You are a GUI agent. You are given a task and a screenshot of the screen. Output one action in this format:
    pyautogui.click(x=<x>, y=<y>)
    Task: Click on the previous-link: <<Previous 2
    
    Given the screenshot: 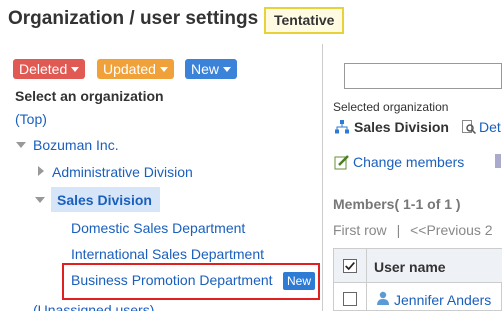 What is the action you would take?
    pyautogui.click(x=451, y=230)
    